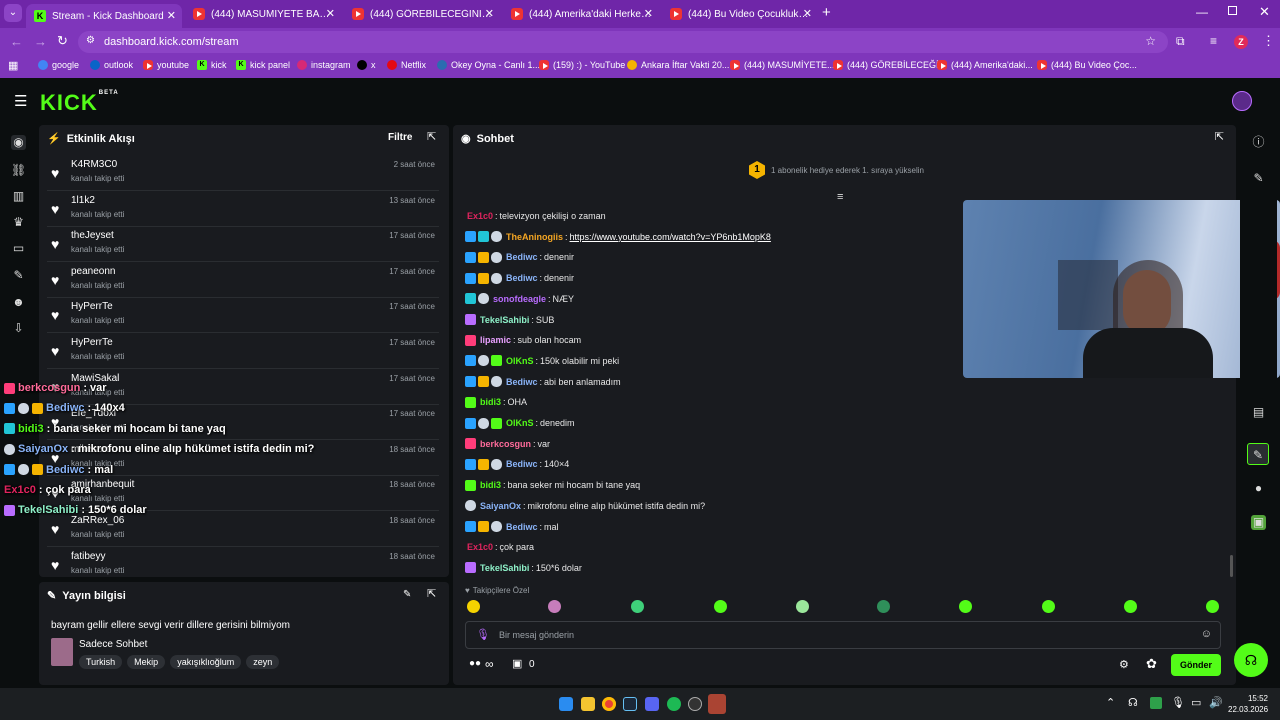  I want to click on follower-username: fatibeyy, so click(88, 556).